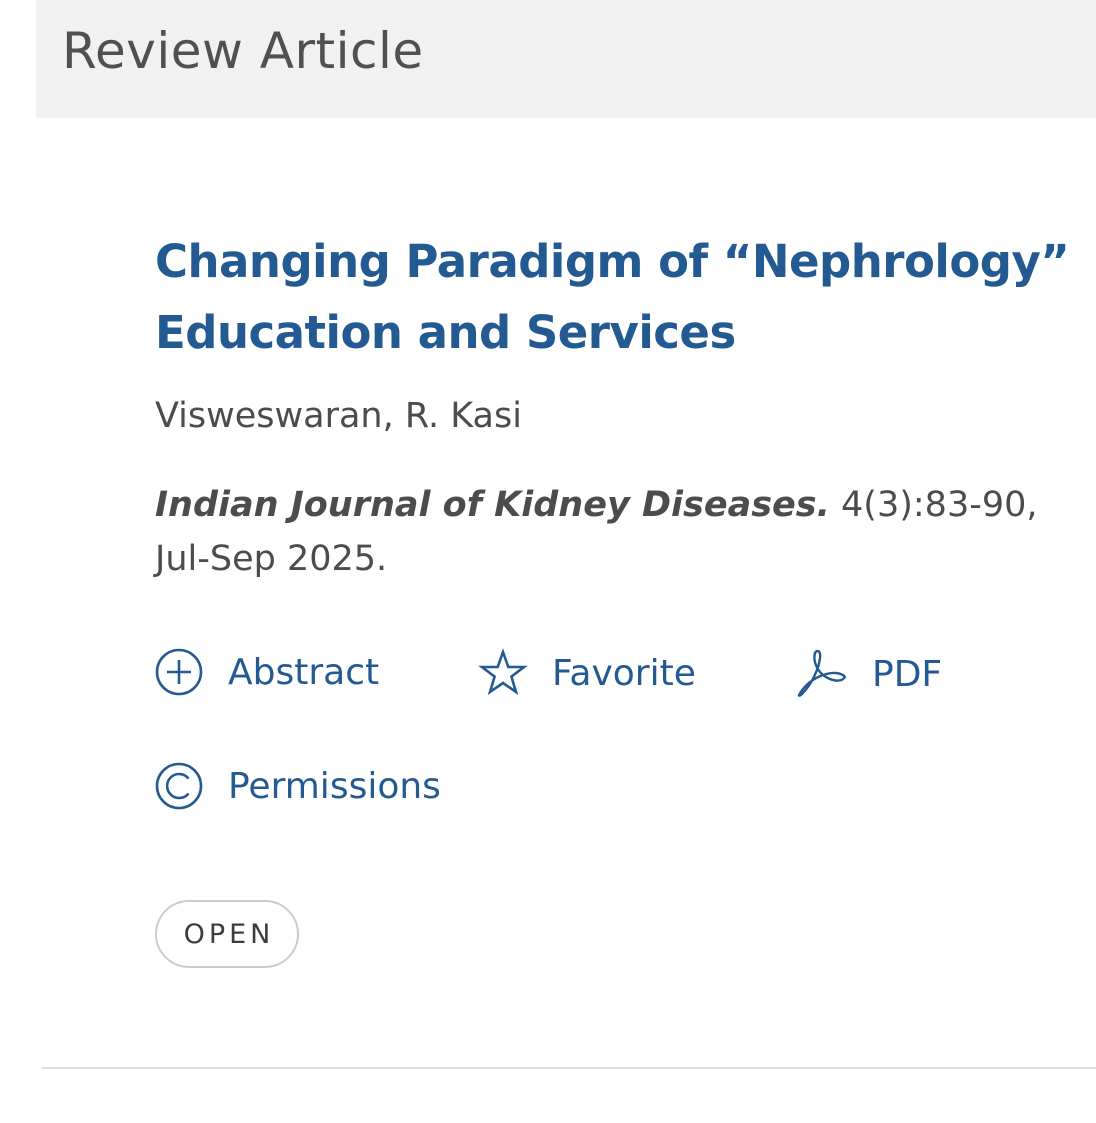 This screenshot has width=1096, height=1123. Describe the element at coordinates (338, 416) in the screenshot. I see `article-authors: Visweswaran, R. Kasi` at that location.